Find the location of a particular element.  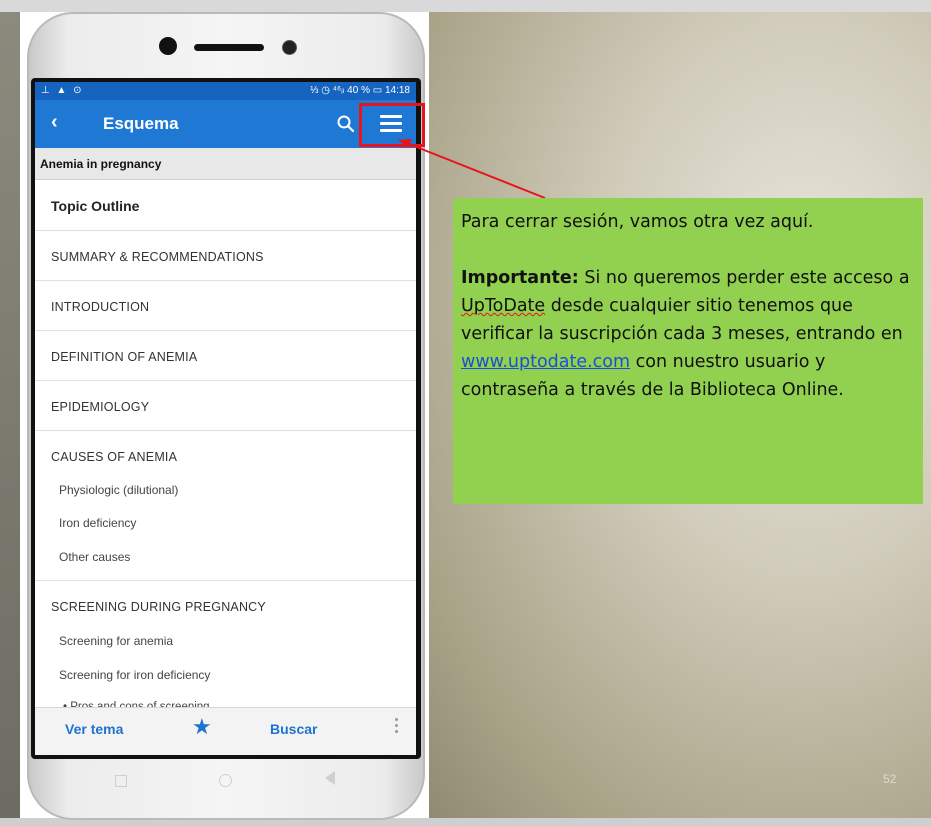

topic-name: Anemia in pregnancy is located at coordinates (101, 164).